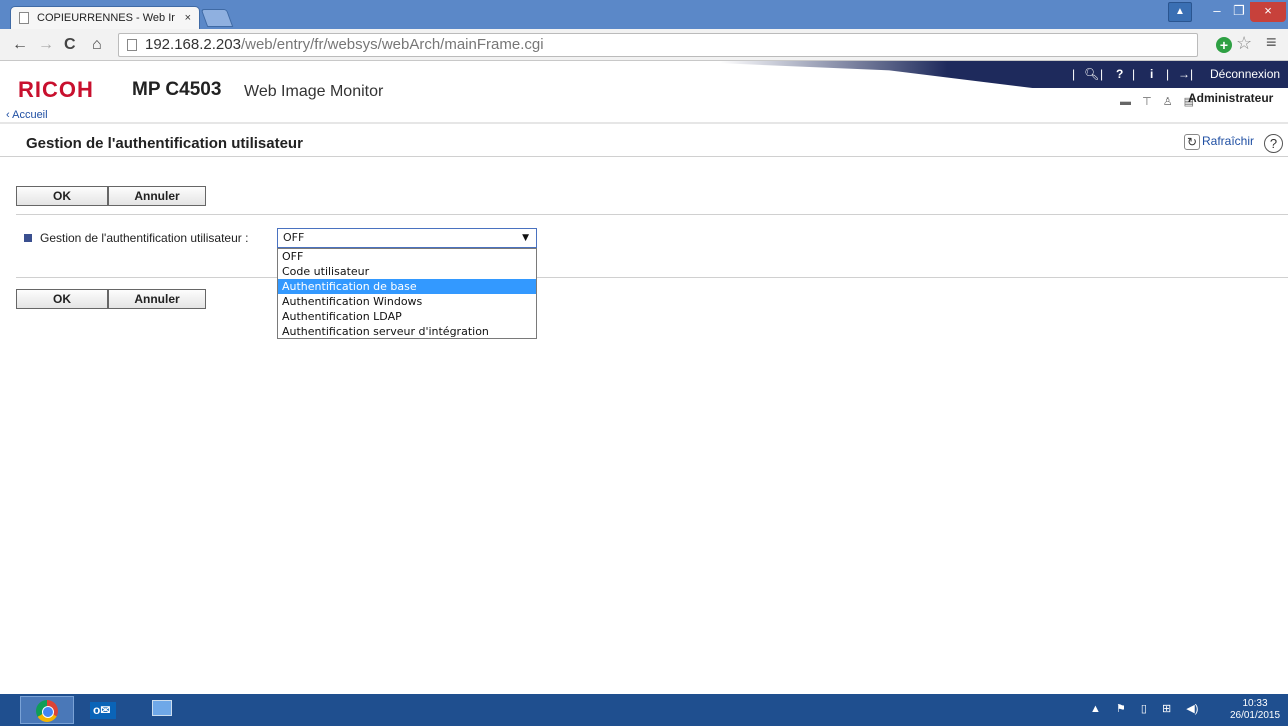  Describe the element at coordinates (1144, 709) in the screenshot. I see `battery-icon: ▯` at that location.